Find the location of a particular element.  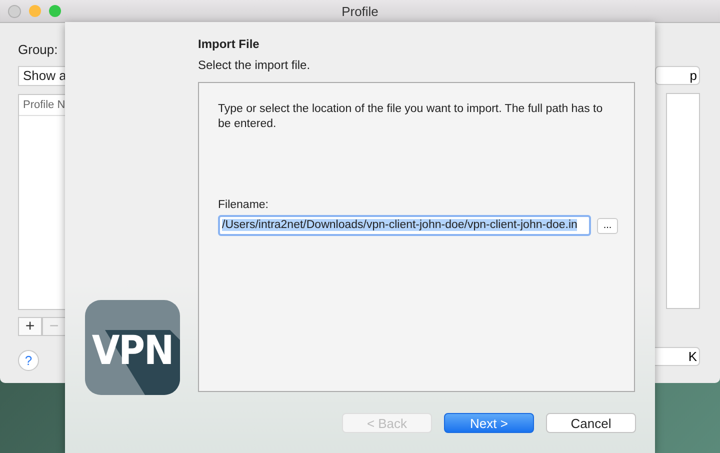

filename-label: Filename: is located at coordinates (243, 205).